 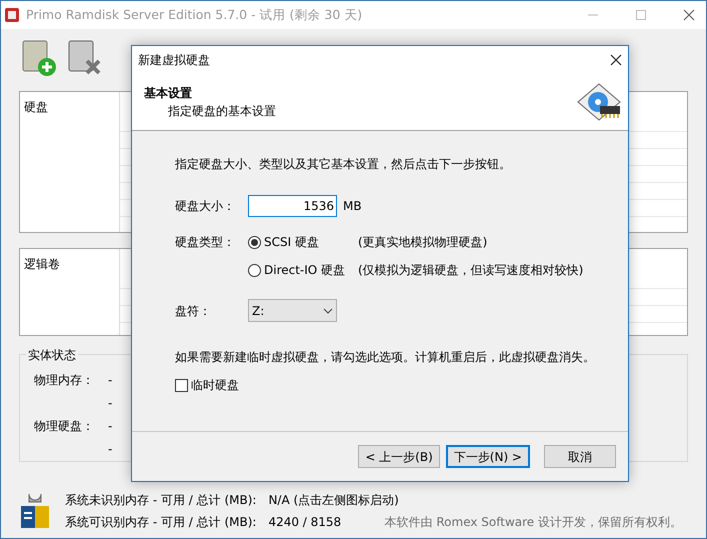 I want to click on wizard-button: < 上一步(B), so click(x=399, y=456).